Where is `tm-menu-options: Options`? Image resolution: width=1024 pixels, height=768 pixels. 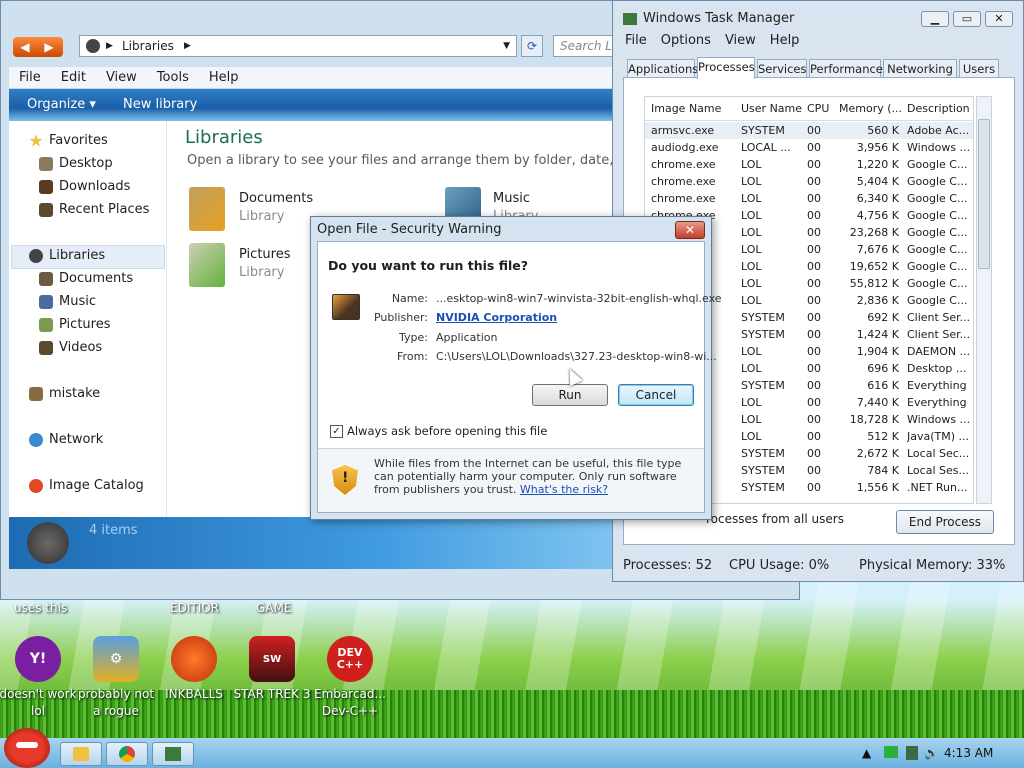
tm-menu-options: Options is located at coordinates (686, 40).